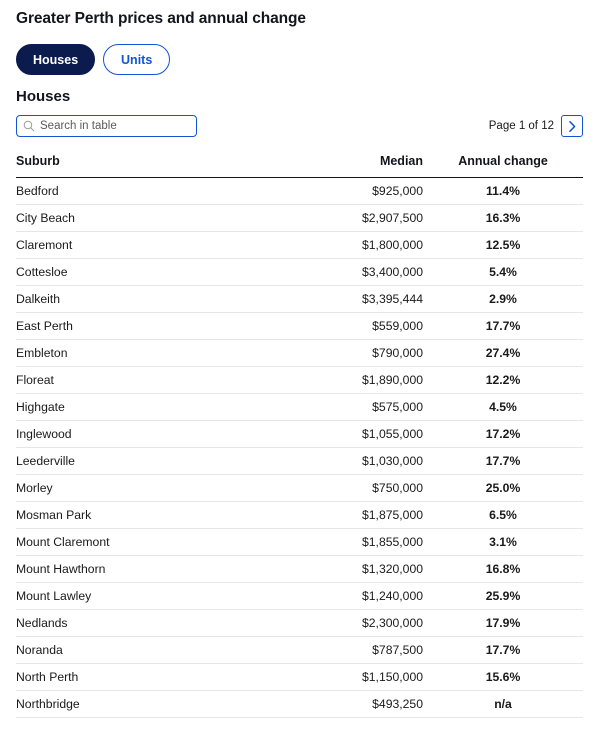 The height and width of the screenshot is (734, 599). Describe the element at coordinates (503, 542) in the screenshot. I see `cell-annual-change: 3.1%` at that location.